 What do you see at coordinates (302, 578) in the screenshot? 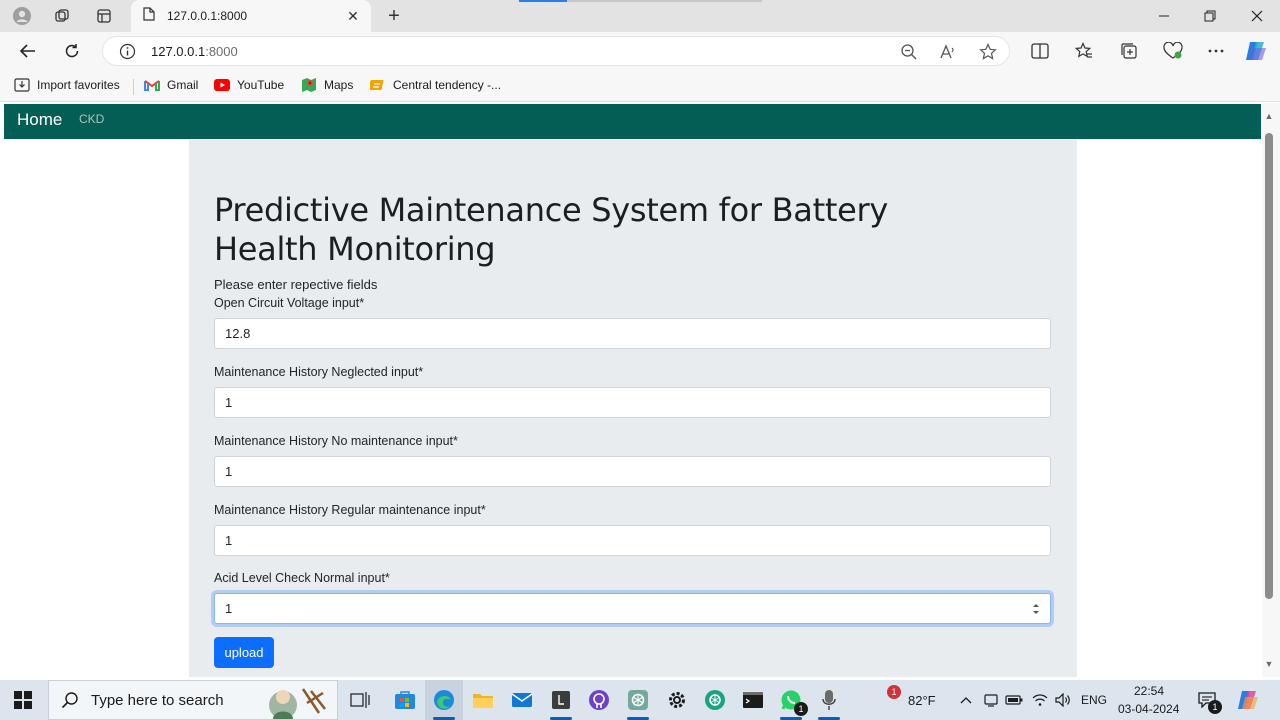
I see `acid-level-label: Acid Level Check Normal input*` at bounding box center [302, 578].